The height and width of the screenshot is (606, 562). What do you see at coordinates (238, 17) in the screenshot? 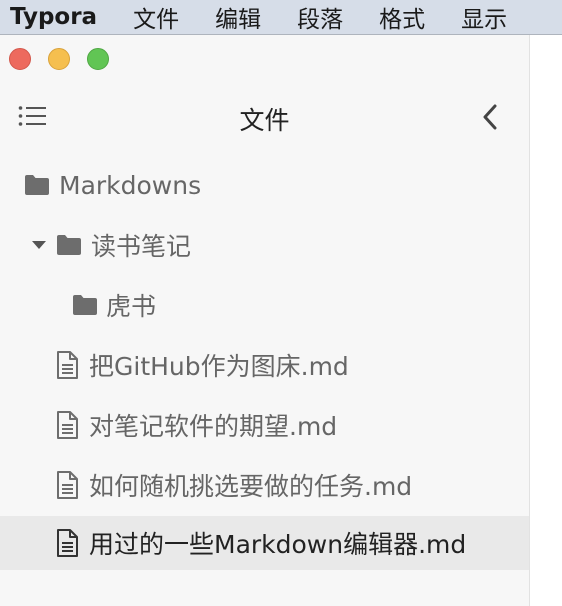
I see `menu-edit: 编辑` at bounding box center [238, 17].